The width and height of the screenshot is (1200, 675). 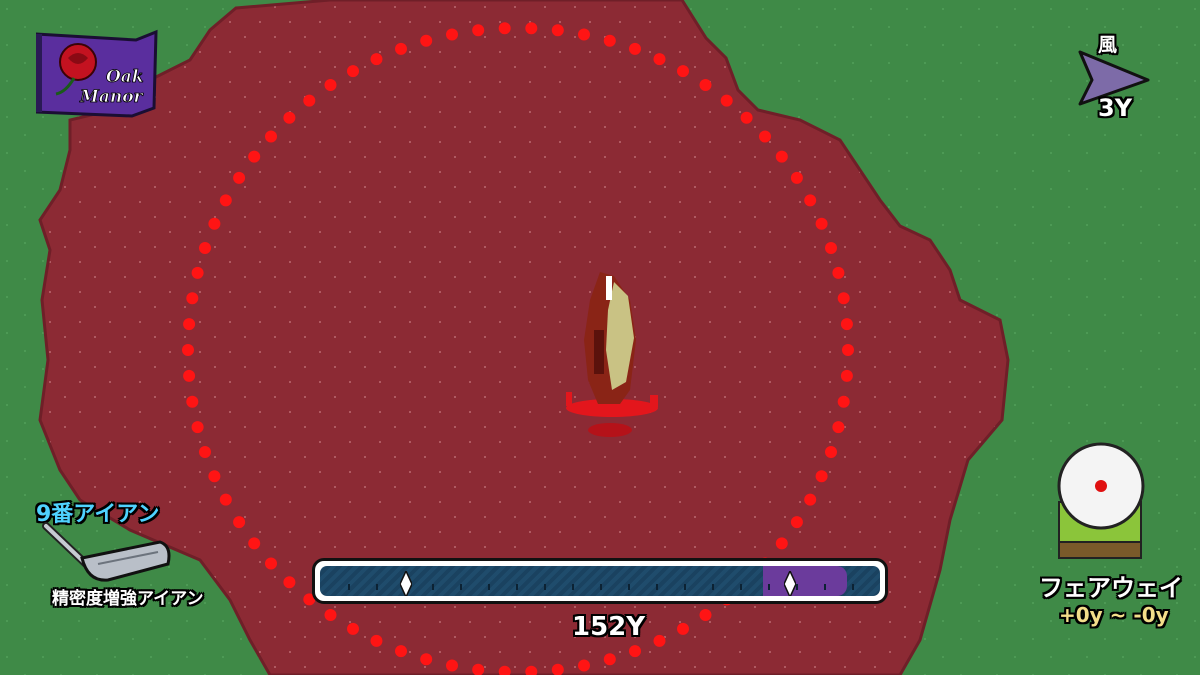 I want to click on club-description: 精密度増強アイアン, so click(x=128, y=599).